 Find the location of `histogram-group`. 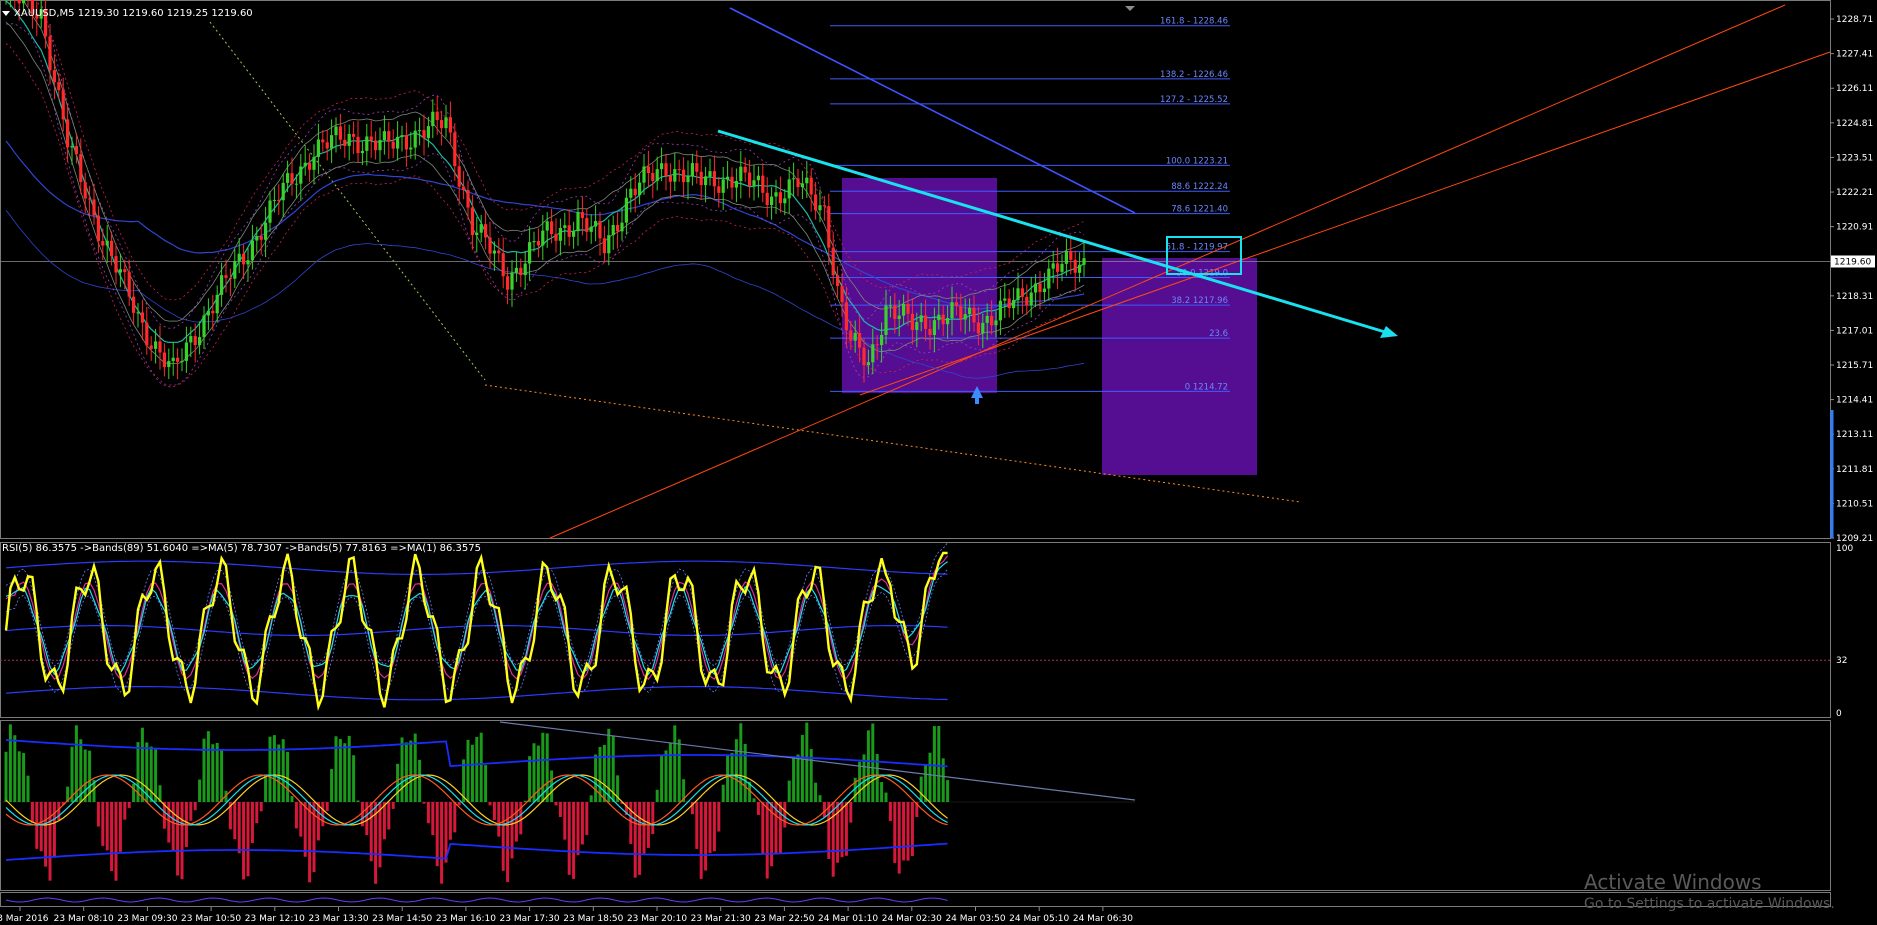

histogram-group is located at coordinates (477, 803).